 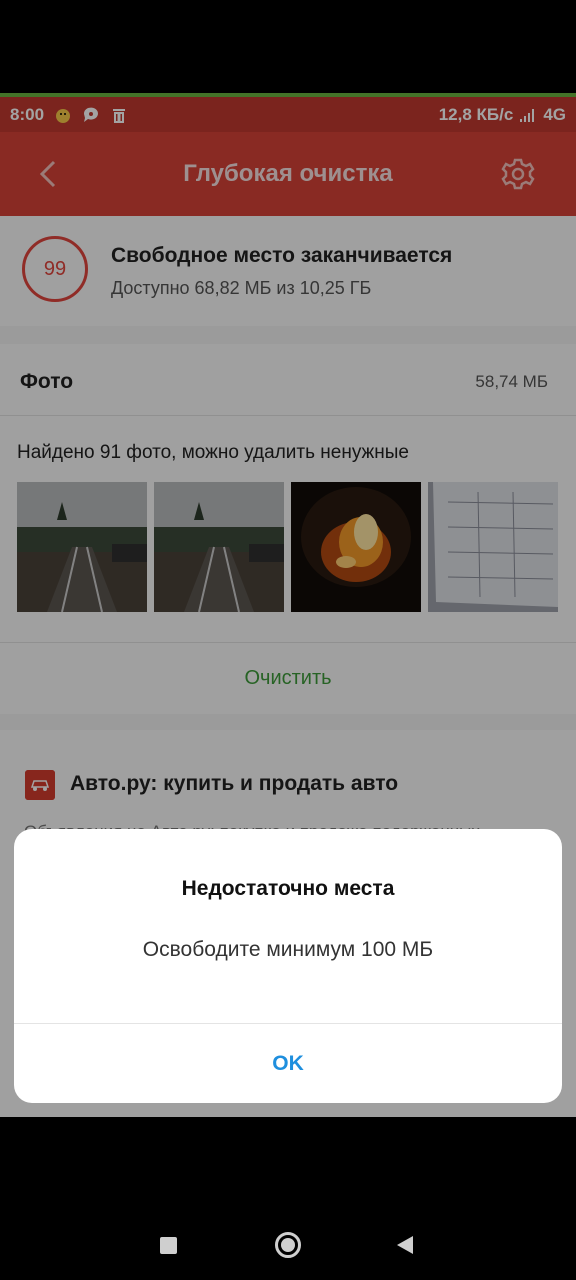 I want to click on recents-icon, so click(x=168, y=1245).